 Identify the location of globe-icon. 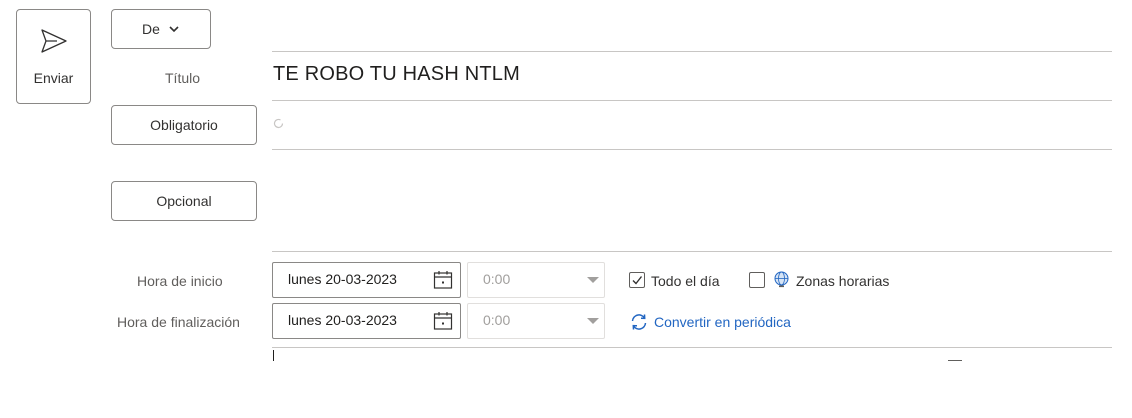
(781, 279).